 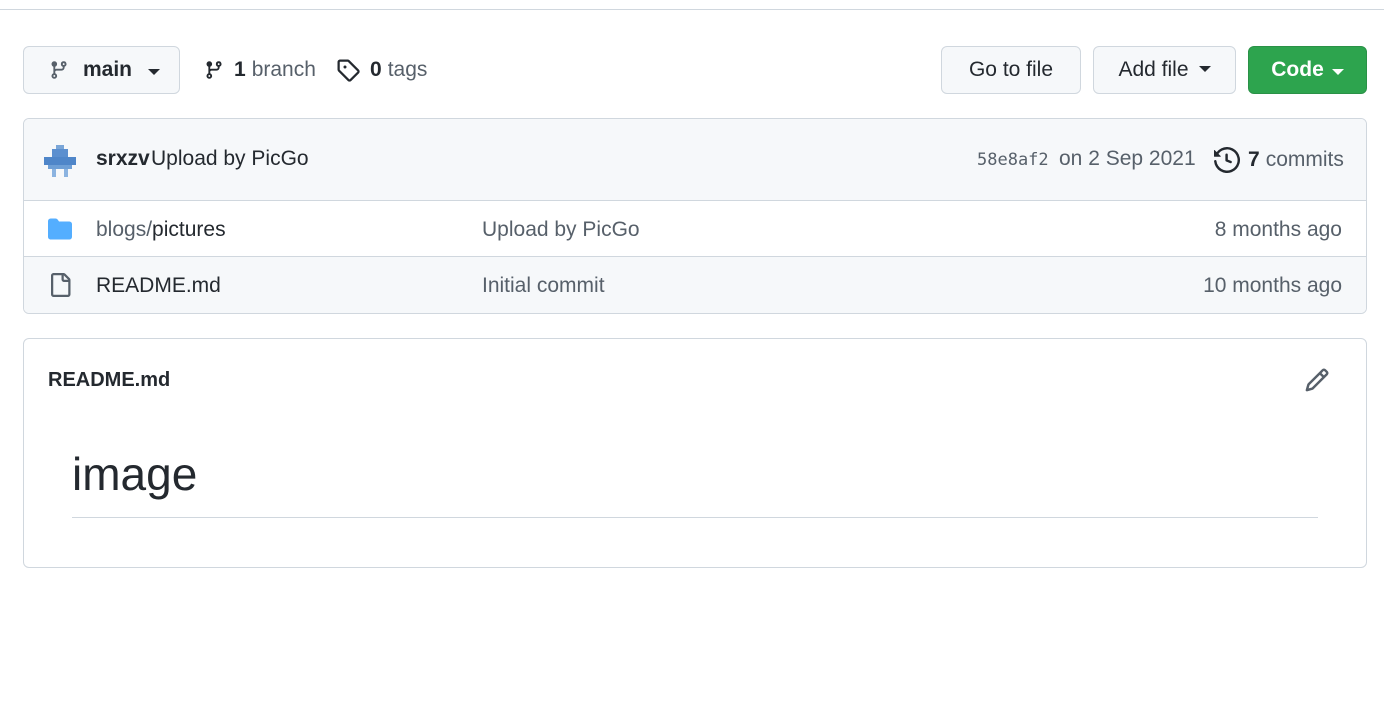 What do you see at coordinates (543, 286) in the screenshot?
I see `file-commit-message-link: Initial commit` at bounding box center [543, 286].